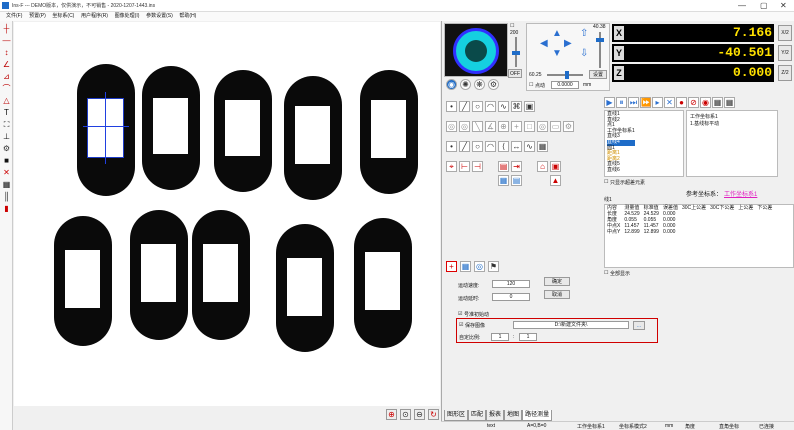  What do you see at coordinates (557, 281) in the screenshot?
I see `ok-button: 确定` at bounding box center [557, 281].